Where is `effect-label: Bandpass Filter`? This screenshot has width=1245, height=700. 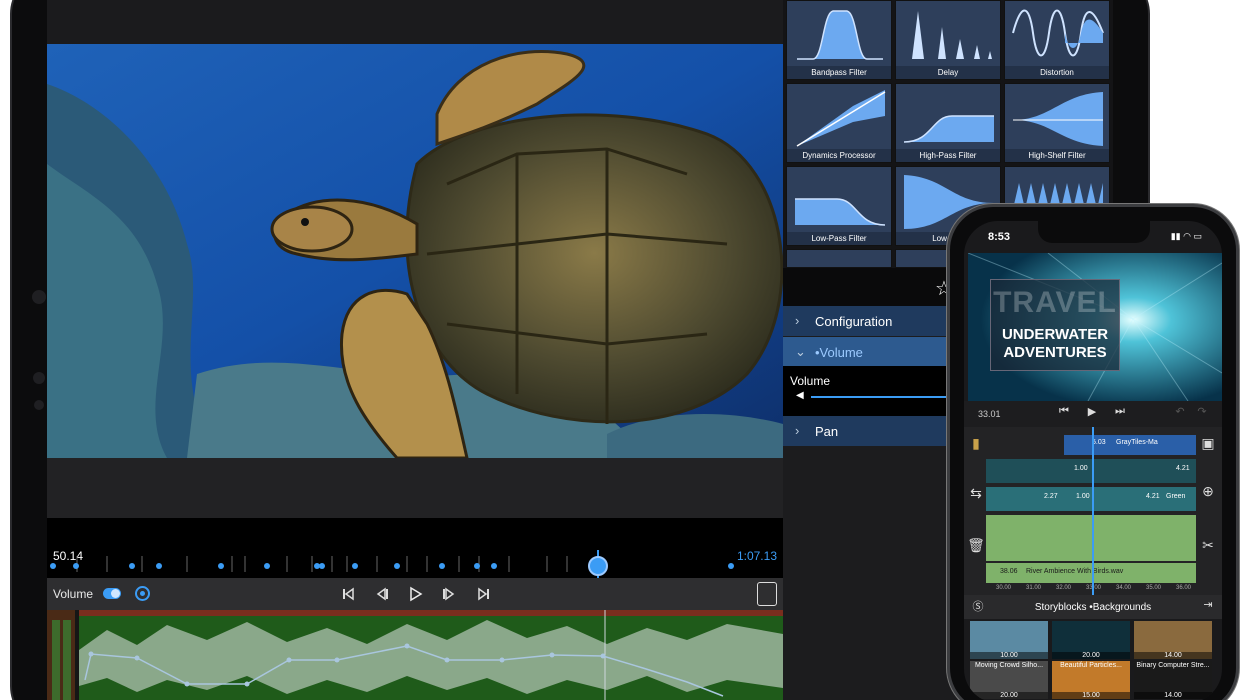
effect-label: Bandpass Filter is located at coordinates (839, 72).